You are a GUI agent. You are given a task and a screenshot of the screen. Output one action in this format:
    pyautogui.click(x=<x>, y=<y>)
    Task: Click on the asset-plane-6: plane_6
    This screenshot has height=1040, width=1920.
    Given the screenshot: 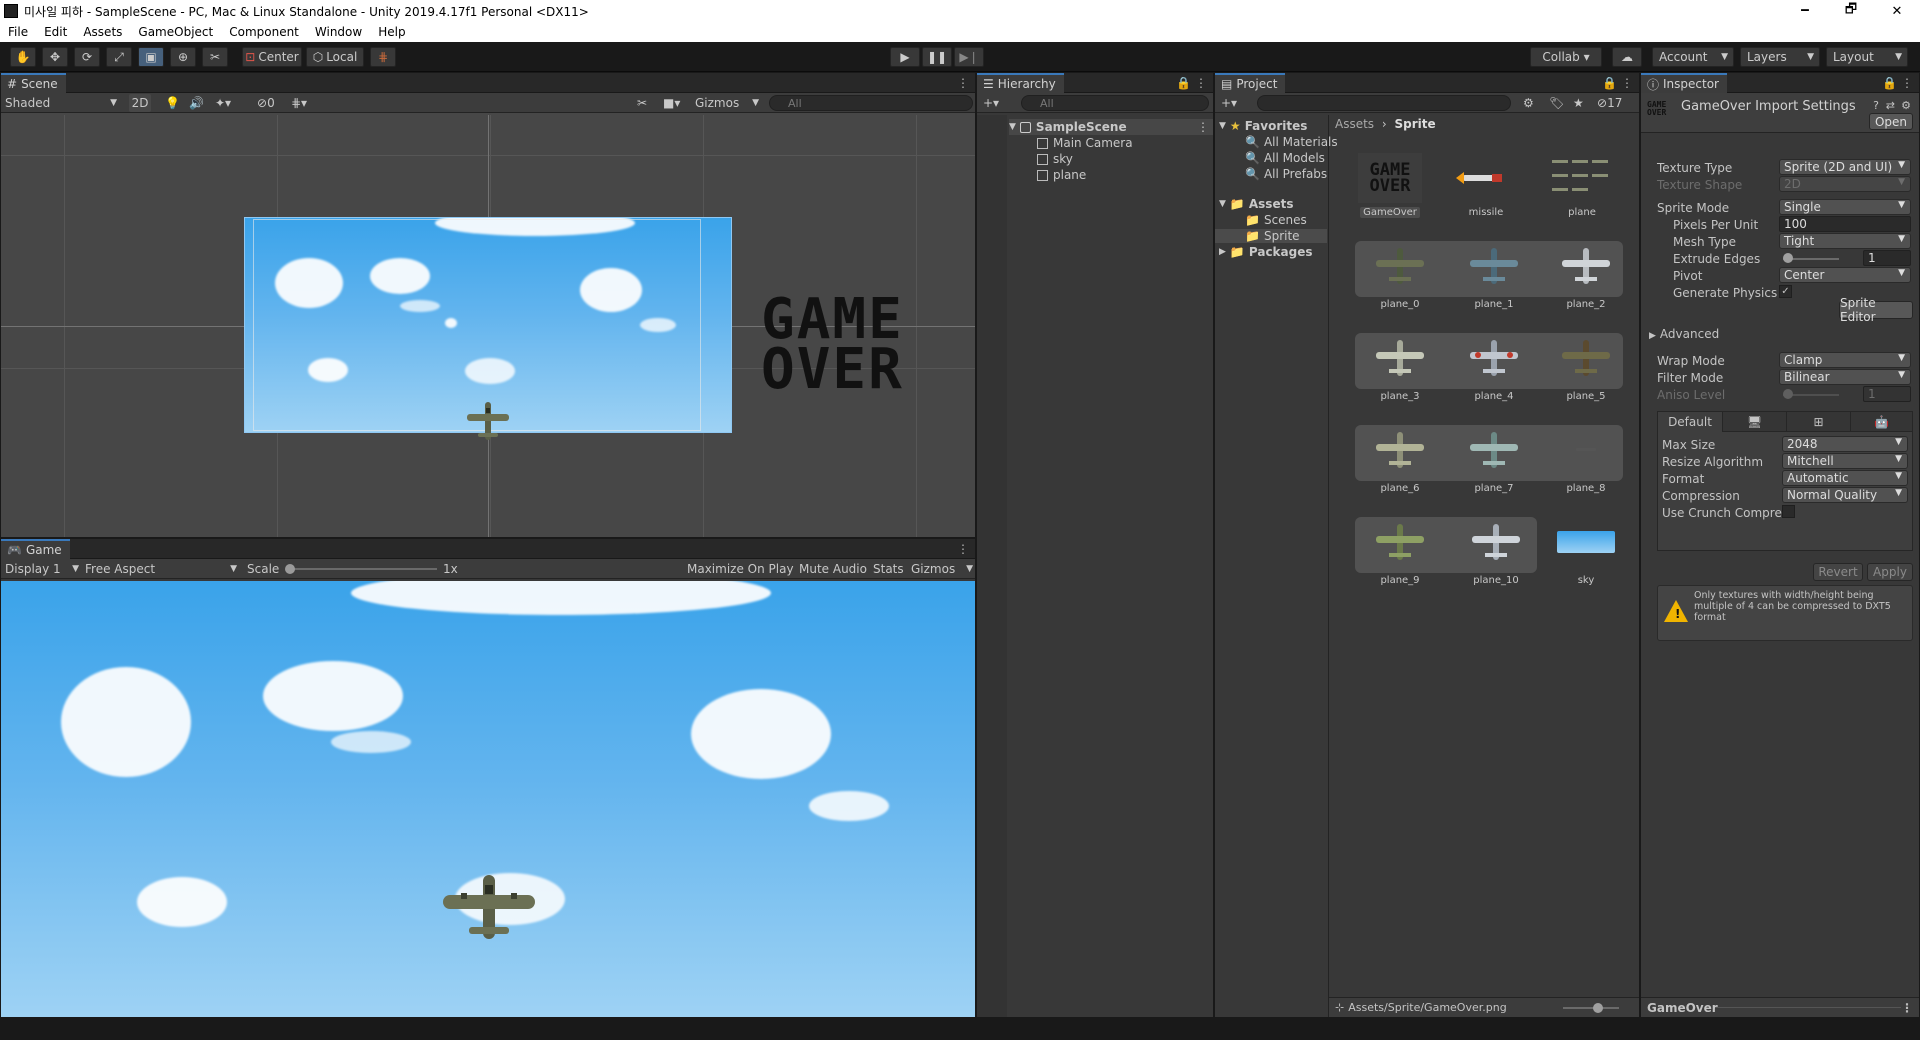 What is the action you would take?
    pyautogui.click(x=1400, y=459)
    